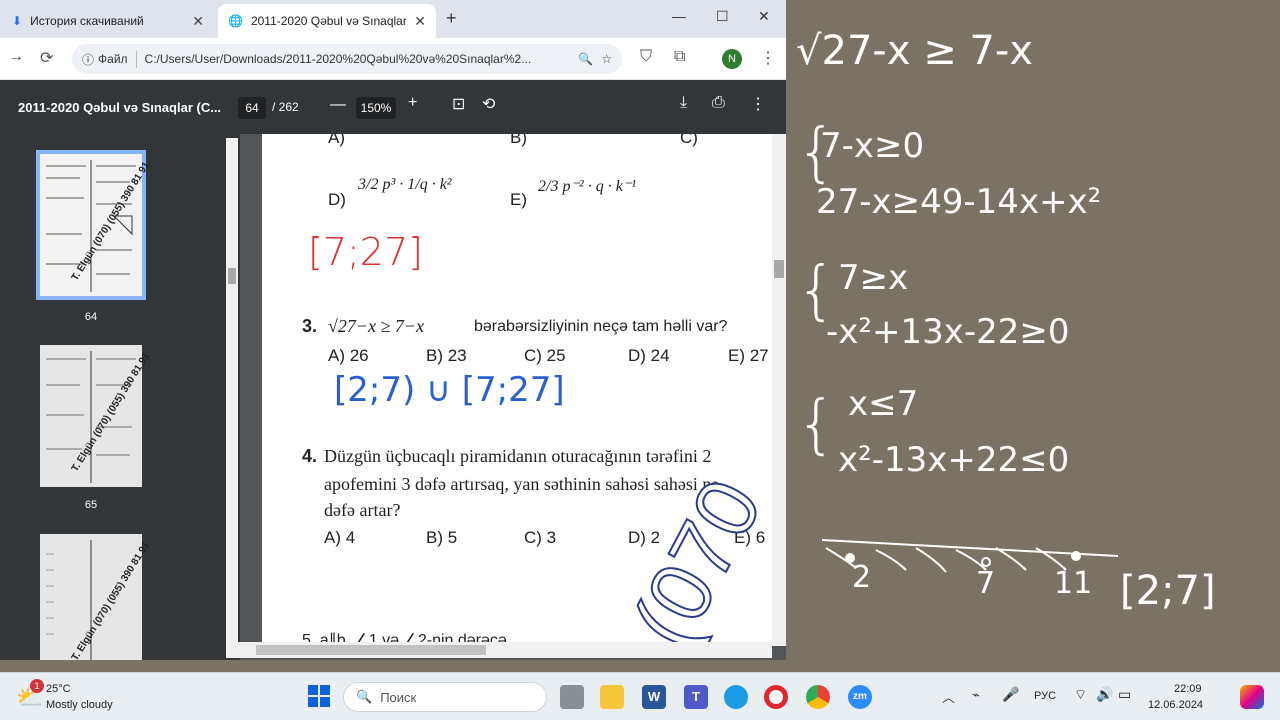 Image resolution: width=1280 pixels, height=720 pixels. Describe the element at coordinates (779, 390) in the screenshot. I see `viewer-scrollbar-vertical` at that location.